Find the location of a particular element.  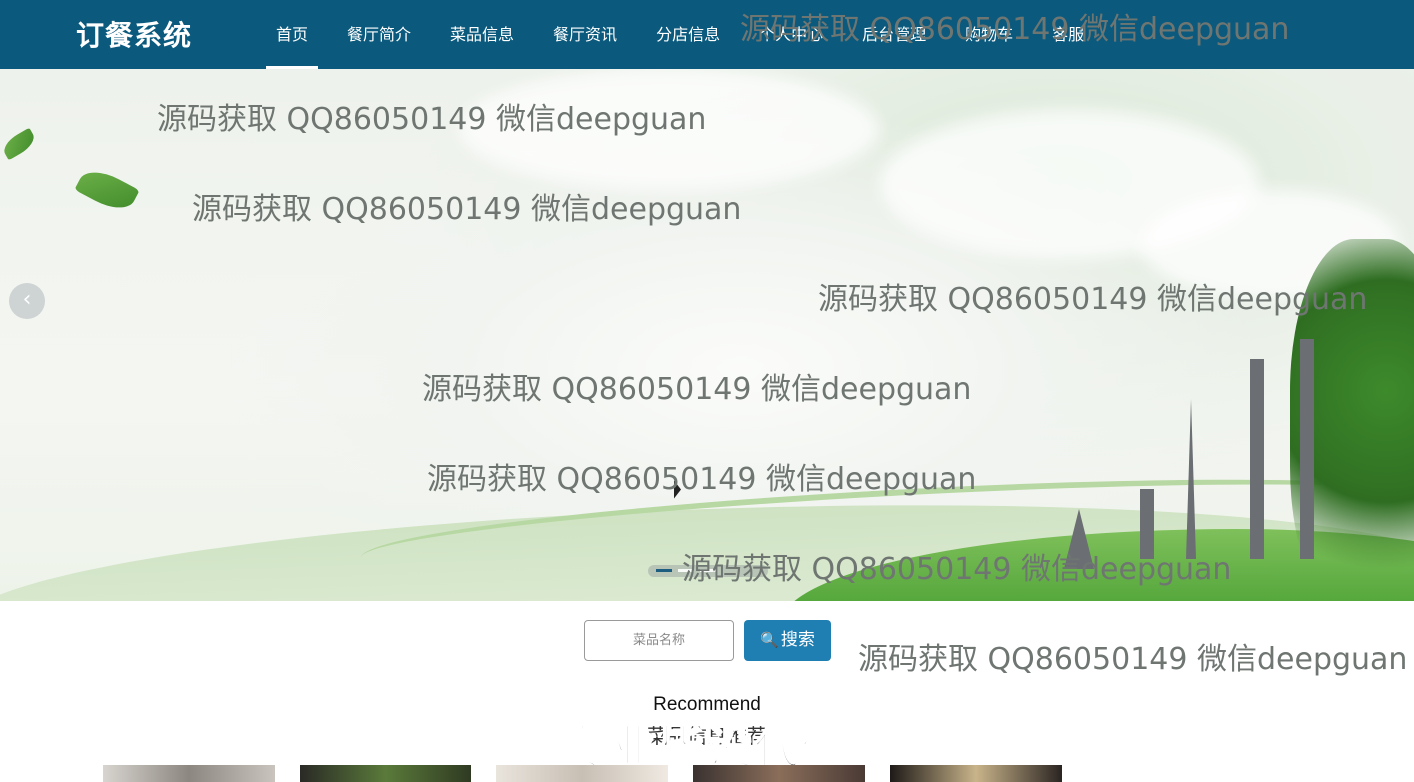

carousel-prev-button: ‹ is located at coordinates (27, 301).